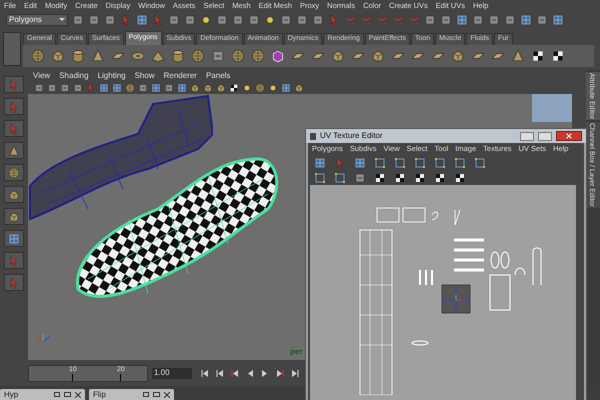 This screenshot has height=400, width=600. Describe the element at coordinates (180, 76) in the screenshot. I see `viewport-menu-item: Renderer` at that location.